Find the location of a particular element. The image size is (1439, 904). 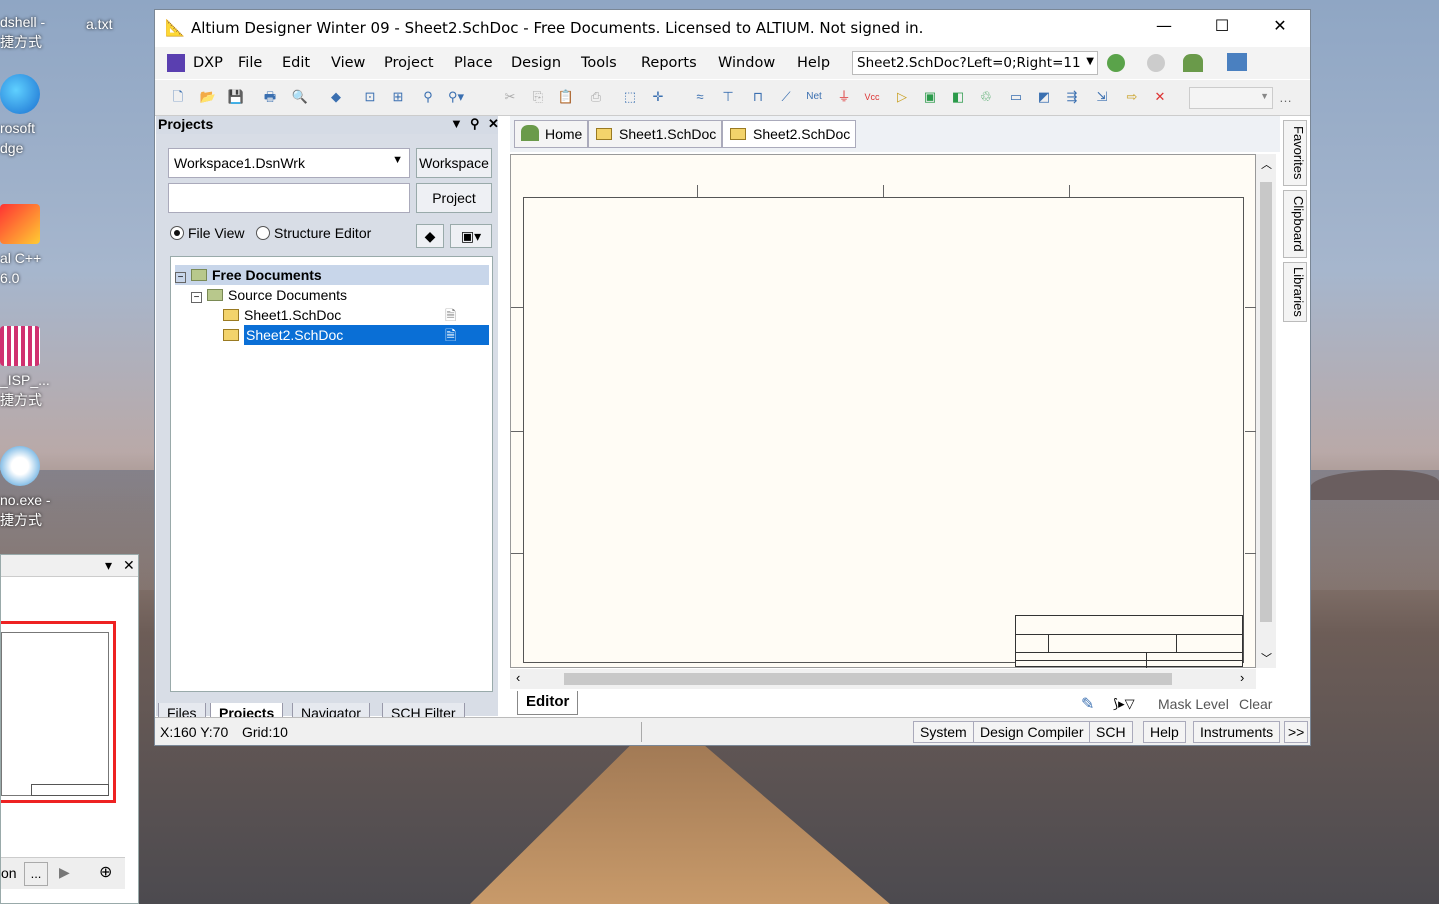

horizontal-scrollbar: ‹ › is located at coordinates (883, 679).